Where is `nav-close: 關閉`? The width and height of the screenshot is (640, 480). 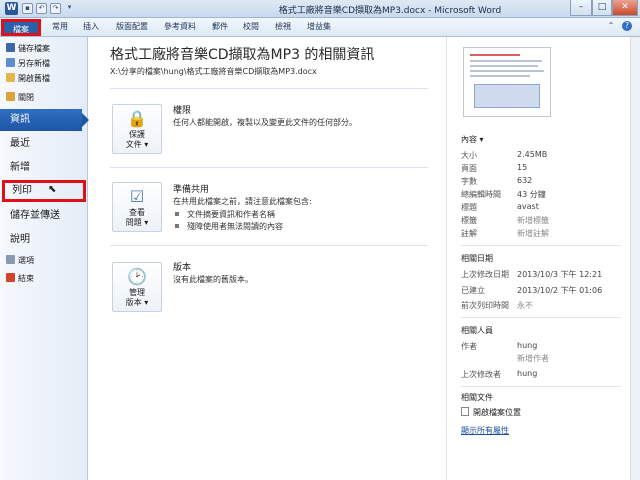
nav-close: 關閉 is located at coordinates (20, 98).